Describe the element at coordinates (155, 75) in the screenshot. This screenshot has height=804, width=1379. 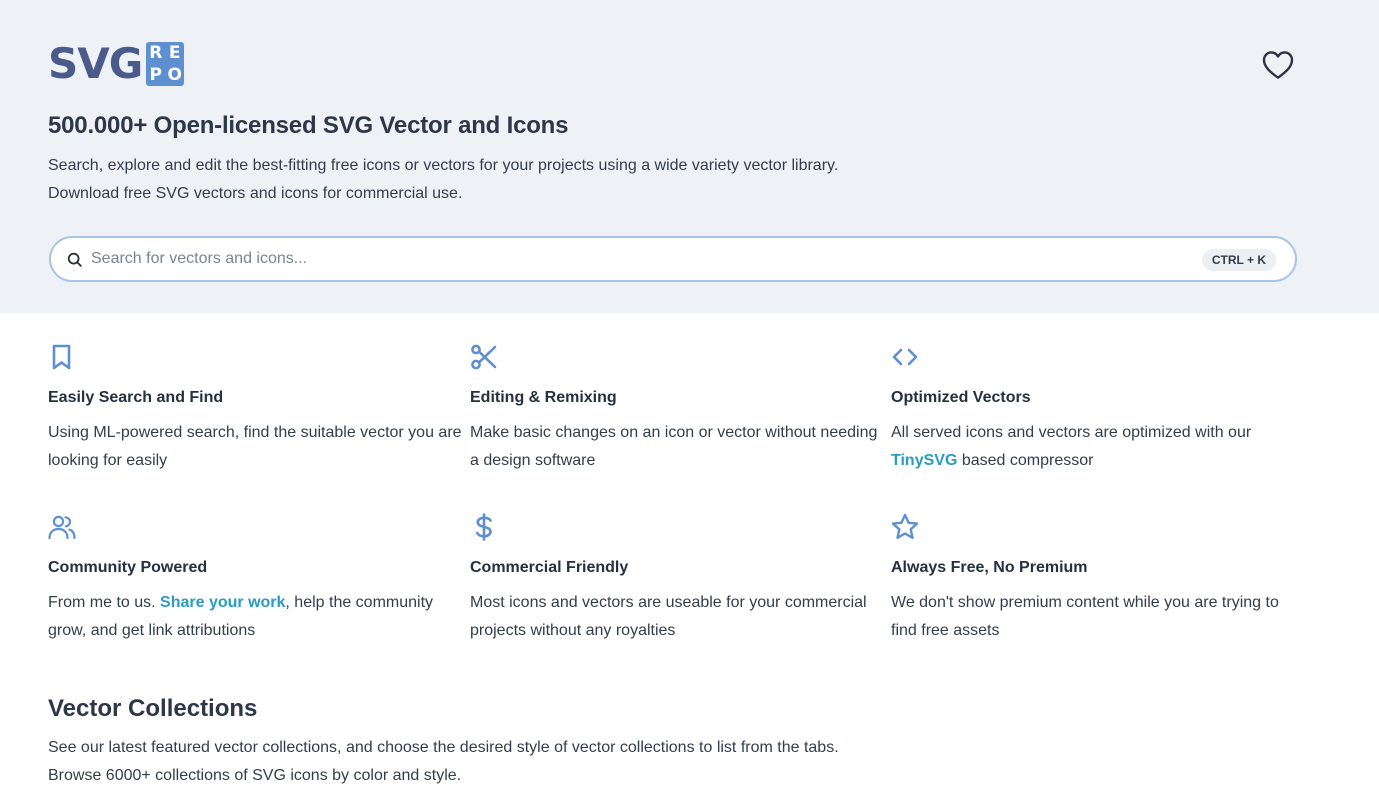
I see `logo-letter: P` at that location.